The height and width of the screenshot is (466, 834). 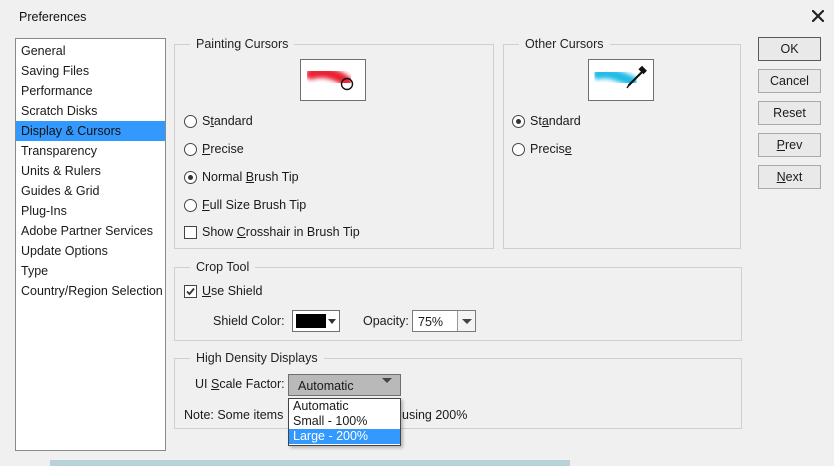 I want to click on painting-cursors-title: Painting Cursors, so click(x=242, y=44).